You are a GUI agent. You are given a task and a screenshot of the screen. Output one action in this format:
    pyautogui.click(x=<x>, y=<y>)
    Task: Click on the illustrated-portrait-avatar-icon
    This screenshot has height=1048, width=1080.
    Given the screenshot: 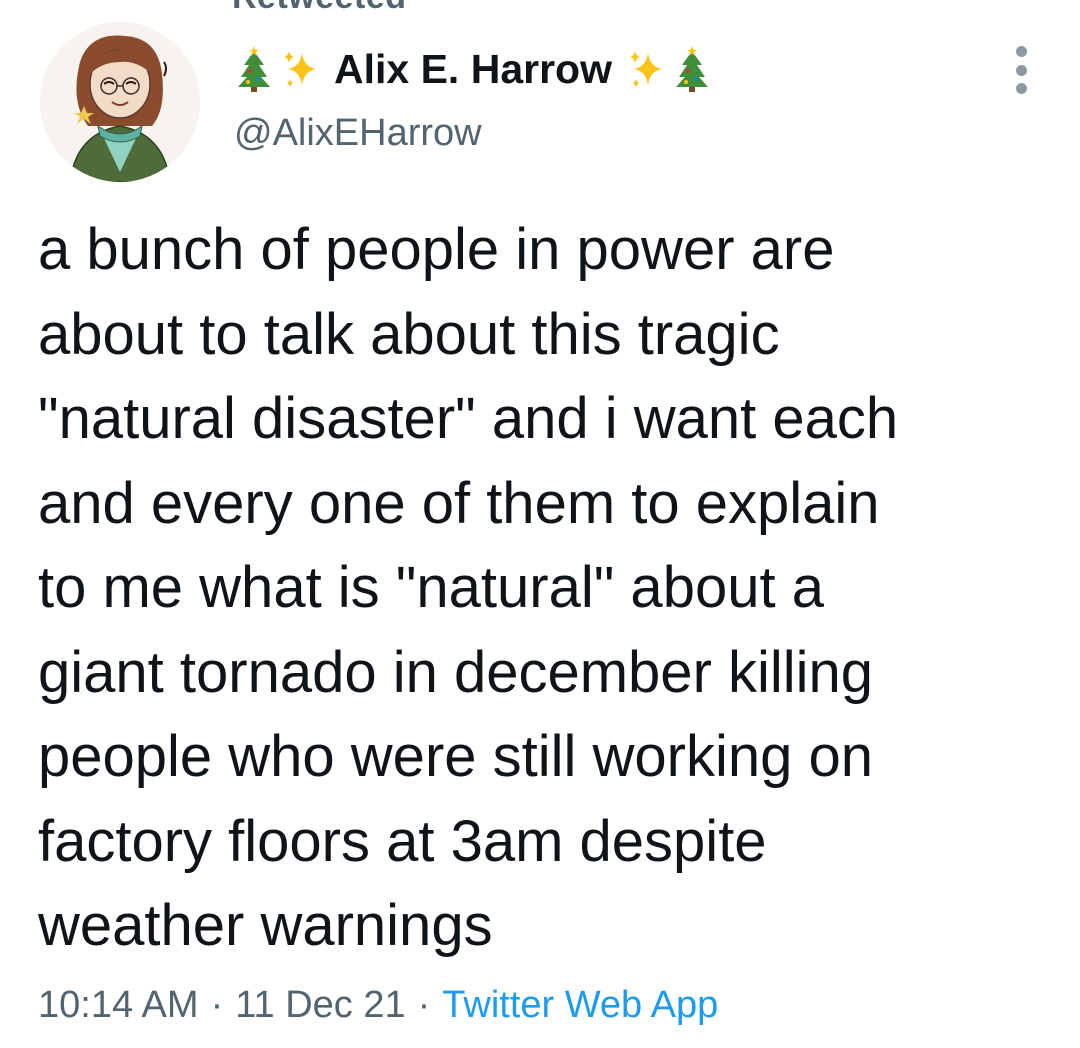 What is the action you would take?
    pyautogui.click(x=120, y=102)
    